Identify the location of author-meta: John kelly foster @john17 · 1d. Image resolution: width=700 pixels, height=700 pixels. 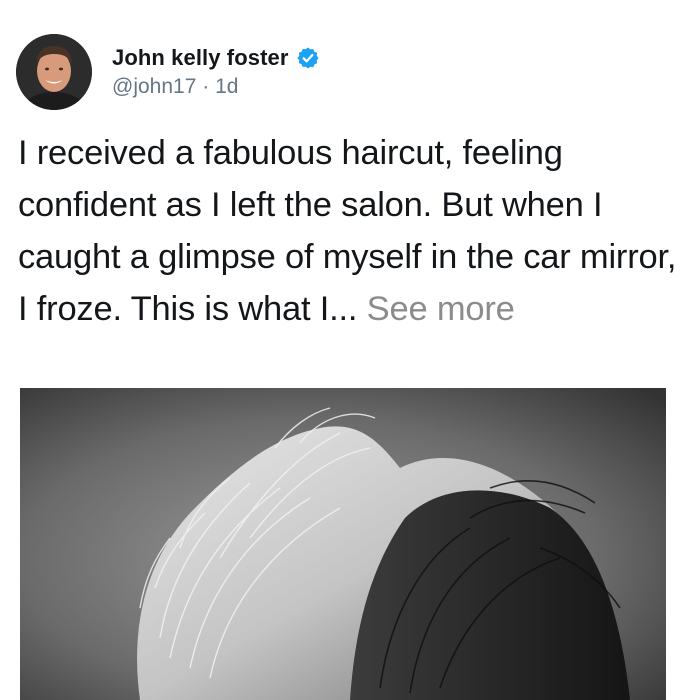
(216, 72).